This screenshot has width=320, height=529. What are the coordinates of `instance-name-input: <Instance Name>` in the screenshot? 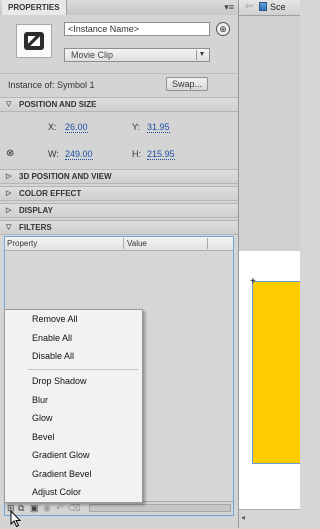 It's located at (137, 29).